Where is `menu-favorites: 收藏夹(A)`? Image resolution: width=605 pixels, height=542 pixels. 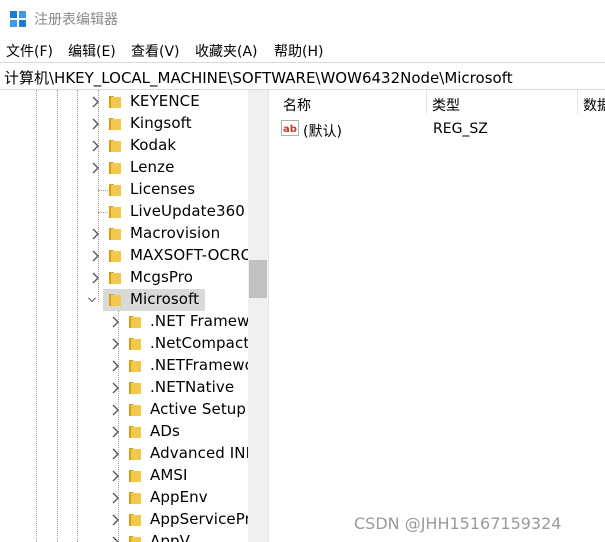 menu-favorites: 收藏夹(A) is located at coordinates (226, 51).